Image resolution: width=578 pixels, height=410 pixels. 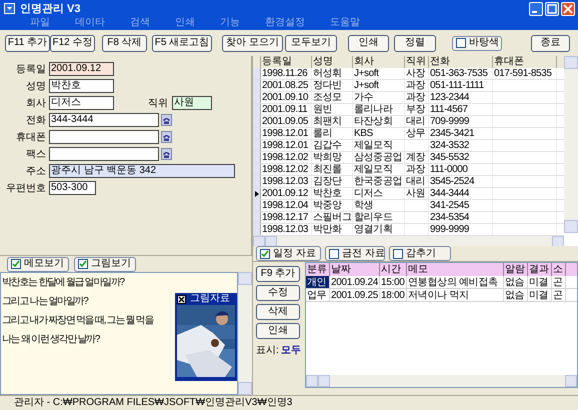 What do you see at coordinates (516, 269) in the screenshot?
I see `column-header: 알람` at bounding box center [516, 269].